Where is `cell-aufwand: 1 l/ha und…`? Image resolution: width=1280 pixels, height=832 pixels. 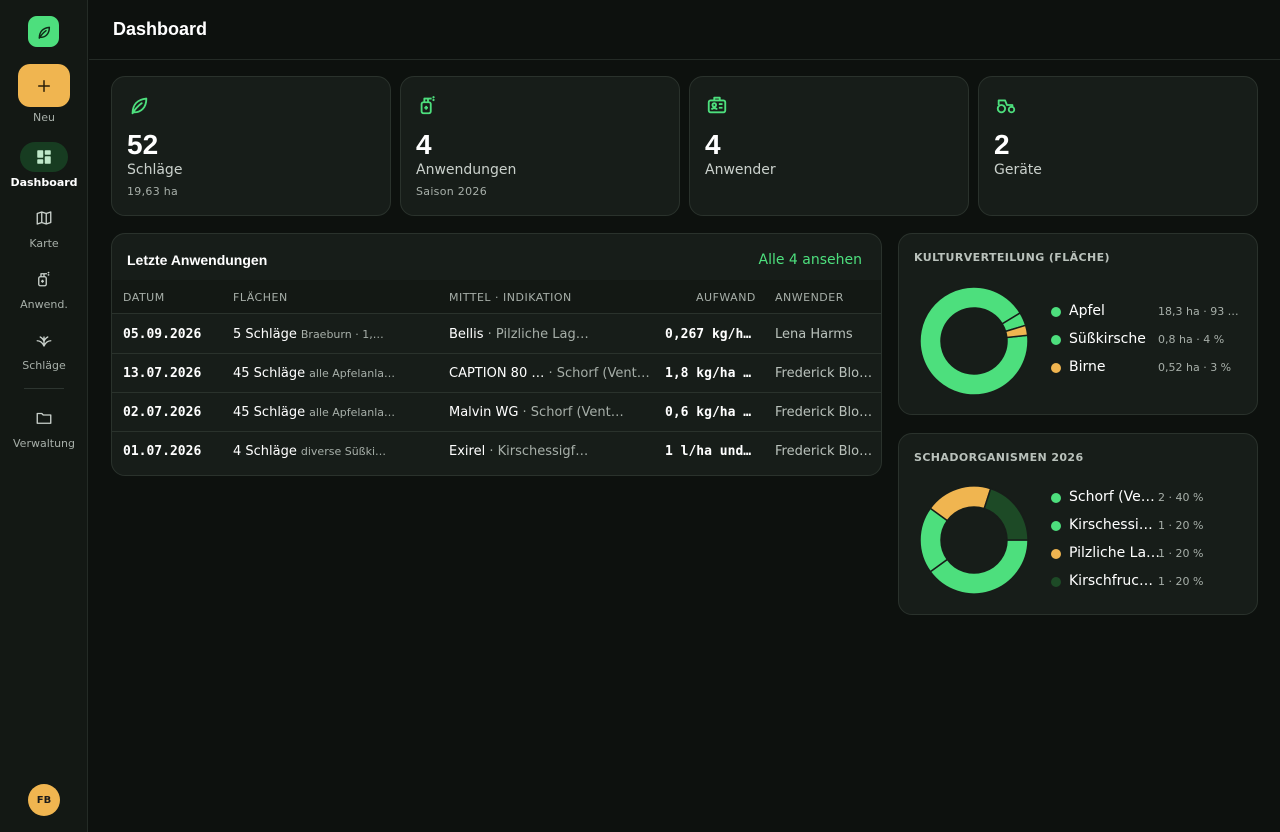 cell-aufwand: 1 l/ha und… is located at coordinates (708, 451).